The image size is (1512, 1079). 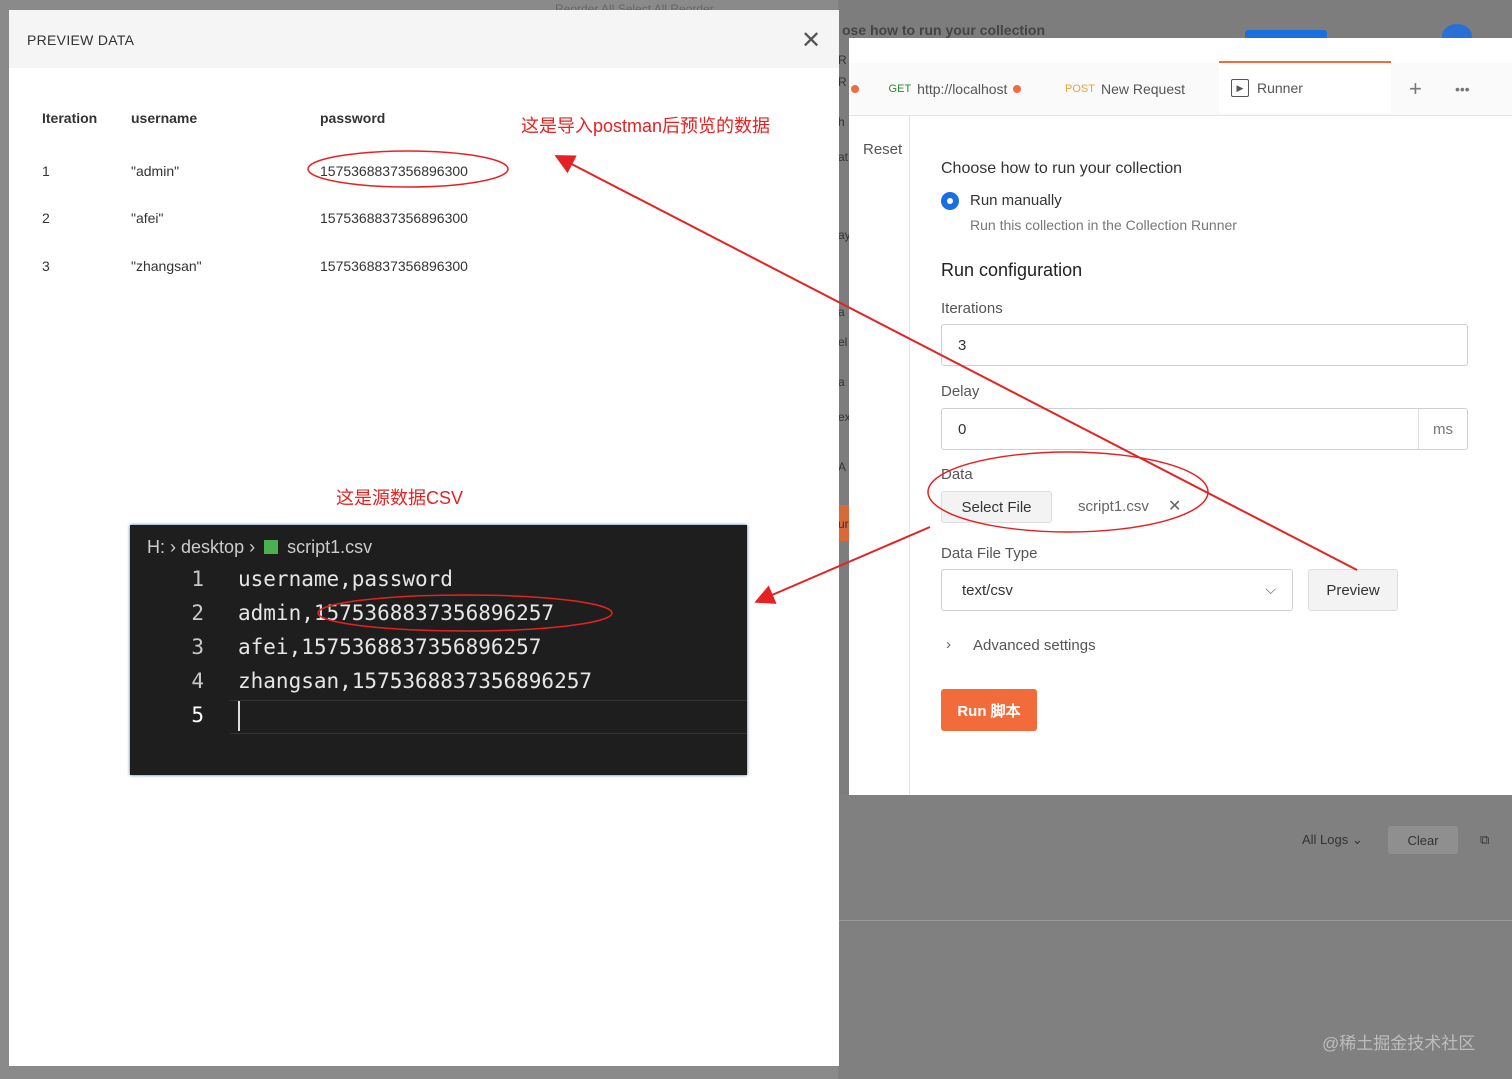 I want to click on source-arrow, so click(x=842, y=565).